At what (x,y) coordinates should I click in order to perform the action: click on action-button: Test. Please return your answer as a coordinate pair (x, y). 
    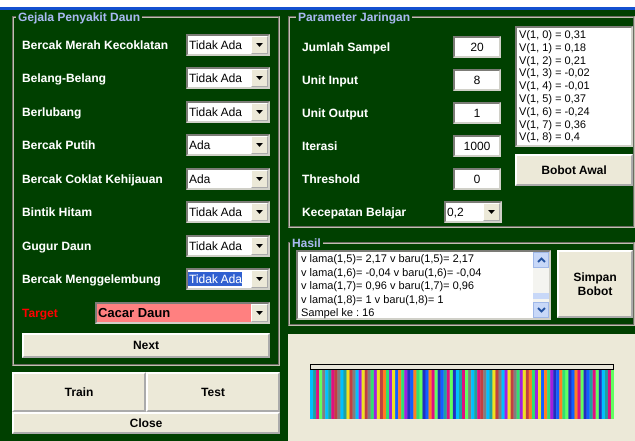
    Looking at the image, I should click on (213, 392).